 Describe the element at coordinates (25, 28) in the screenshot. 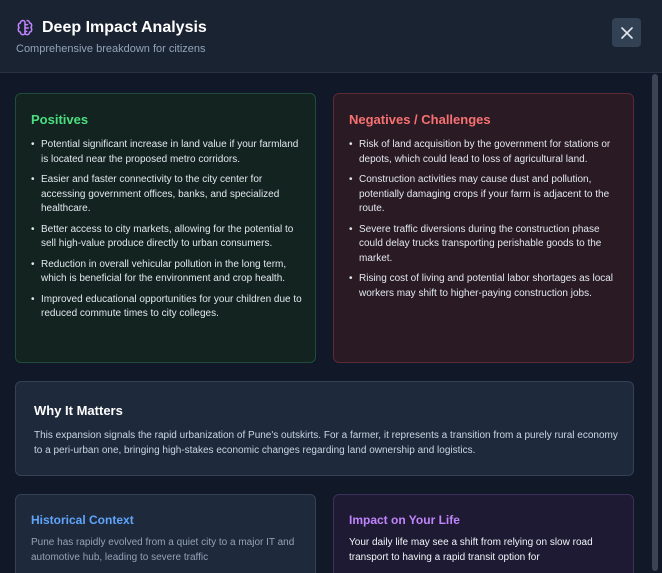

I see `brain-icon` at that location.